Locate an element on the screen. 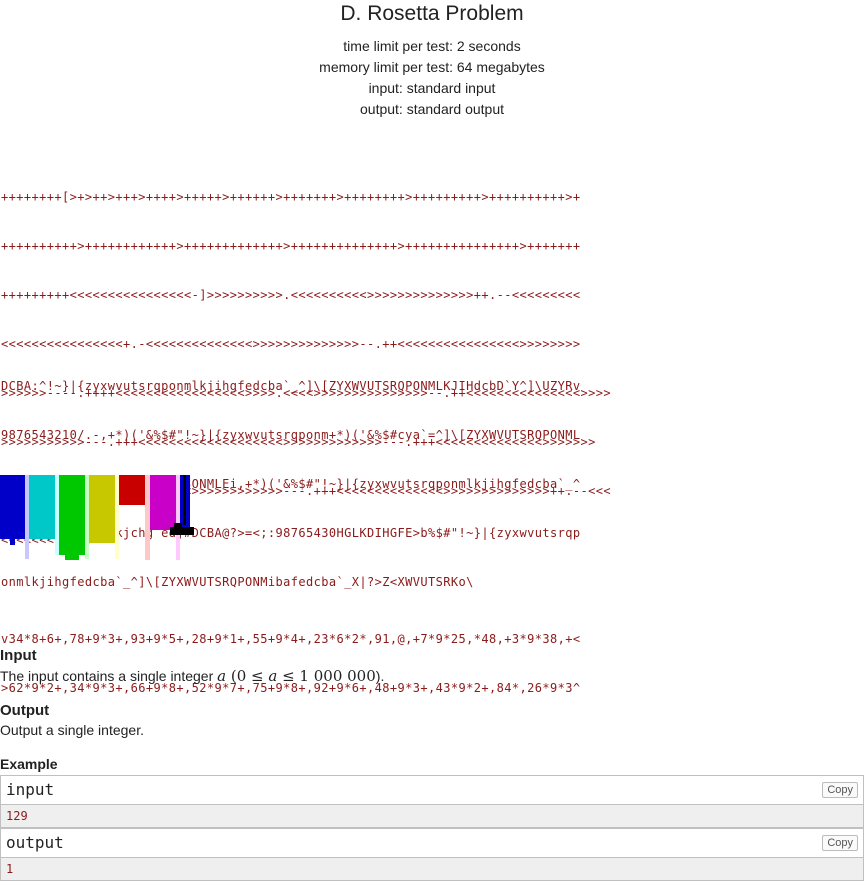 This screenshot has width=864, height=882. input-bound: a (0 ≤ a ≤ 1 000 000 is located at coordinates (296, 676).